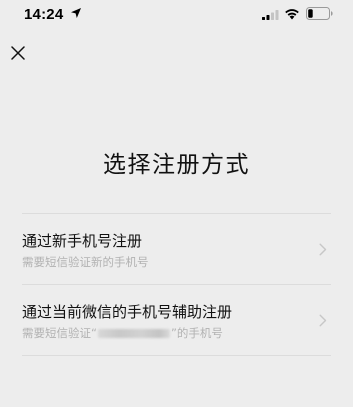  Describe the element at coordinates (176, 15) in the screenshot. I see `status-bar: 14:24` at that location.